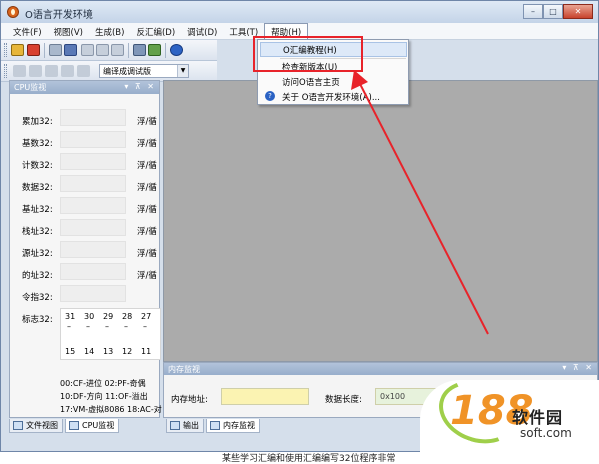 Image resolution: width=599 pixels, height=464 pixels. Describe the element at coordinates (359, 80) in the screenshot. I see `arrow-head` at that location.